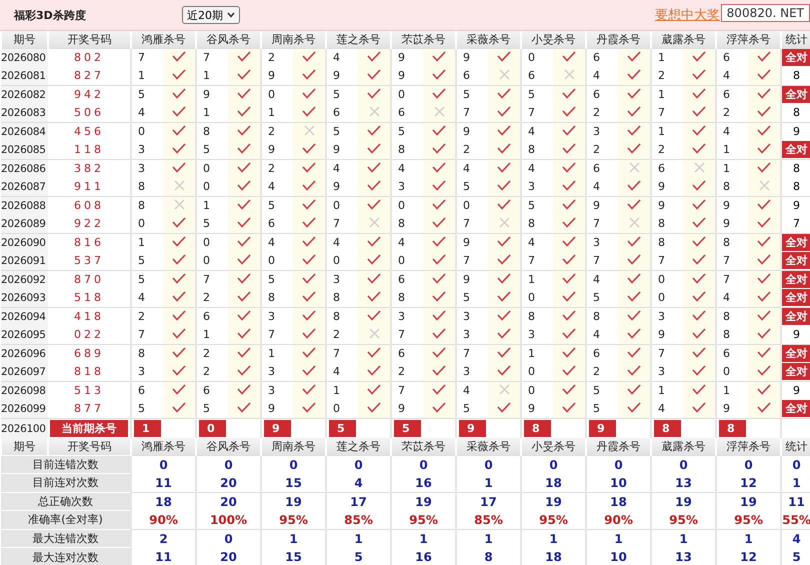 The height and width of the screenshot is (565, 810). Describe the element at coordinates (748, 557) in the screenshot. I see `stat-value: 12` at that location.